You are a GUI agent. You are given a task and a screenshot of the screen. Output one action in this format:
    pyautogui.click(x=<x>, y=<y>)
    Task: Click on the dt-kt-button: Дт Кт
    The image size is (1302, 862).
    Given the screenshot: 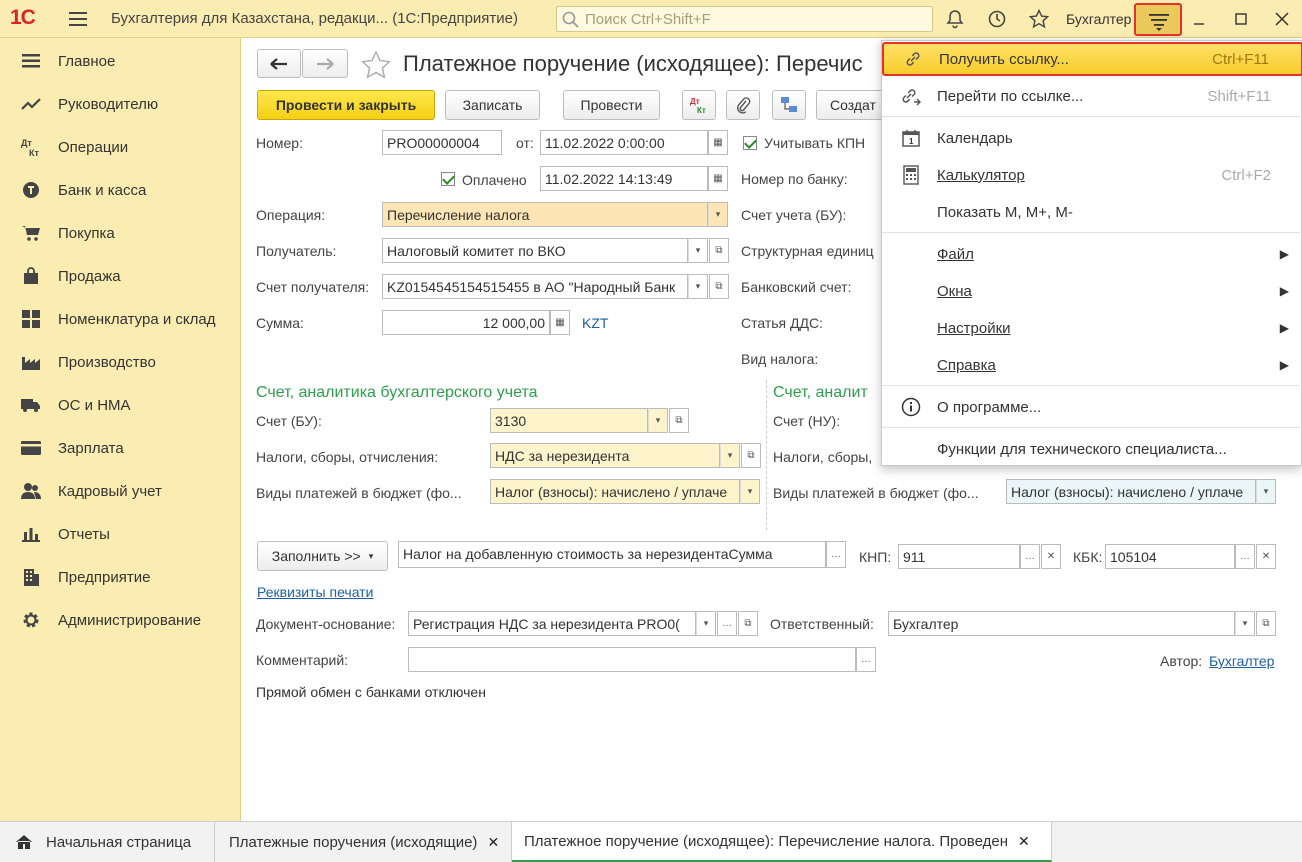 What is the action you would take?
    pyautogui.click(x=699, y=105)
    